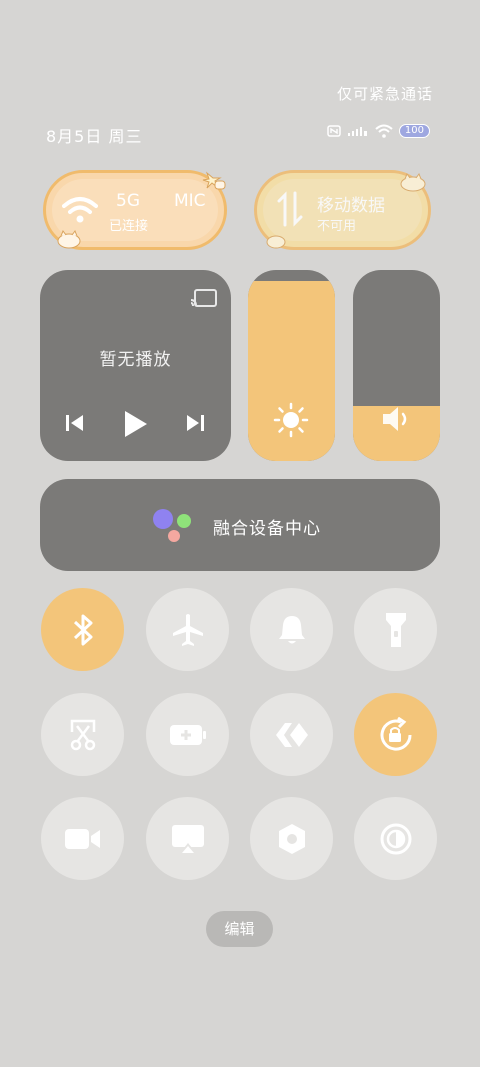  I want to click on wifi-icon, so click(80, 210).